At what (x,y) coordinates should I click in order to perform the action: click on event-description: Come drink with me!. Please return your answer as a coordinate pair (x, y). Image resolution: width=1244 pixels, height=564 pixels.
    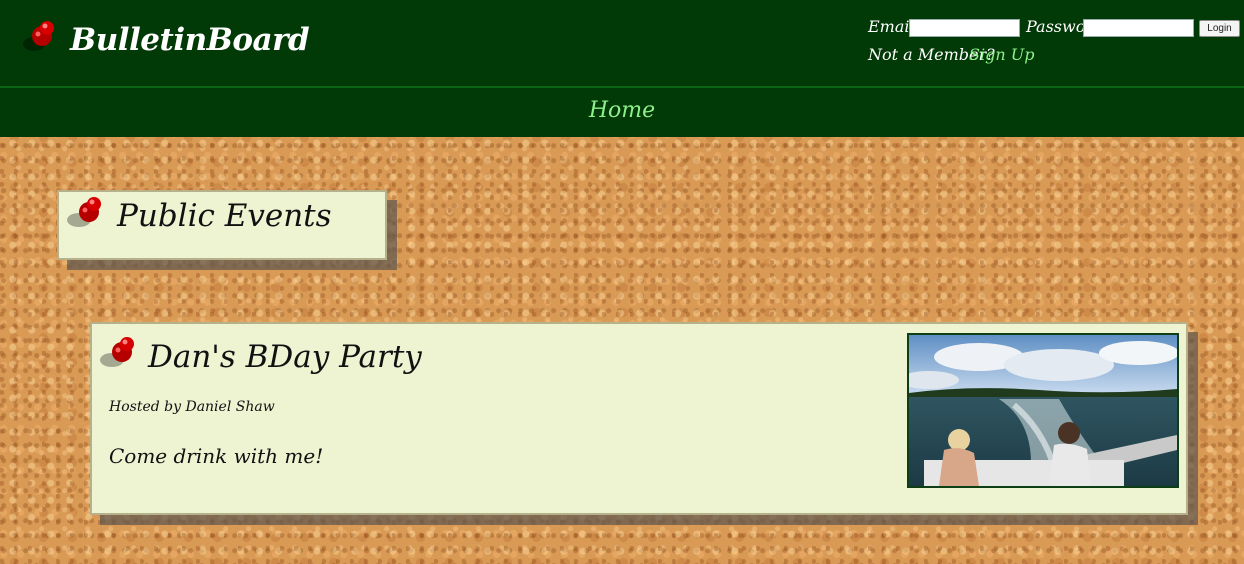
    Looking at the image, I should click on (216, 456).